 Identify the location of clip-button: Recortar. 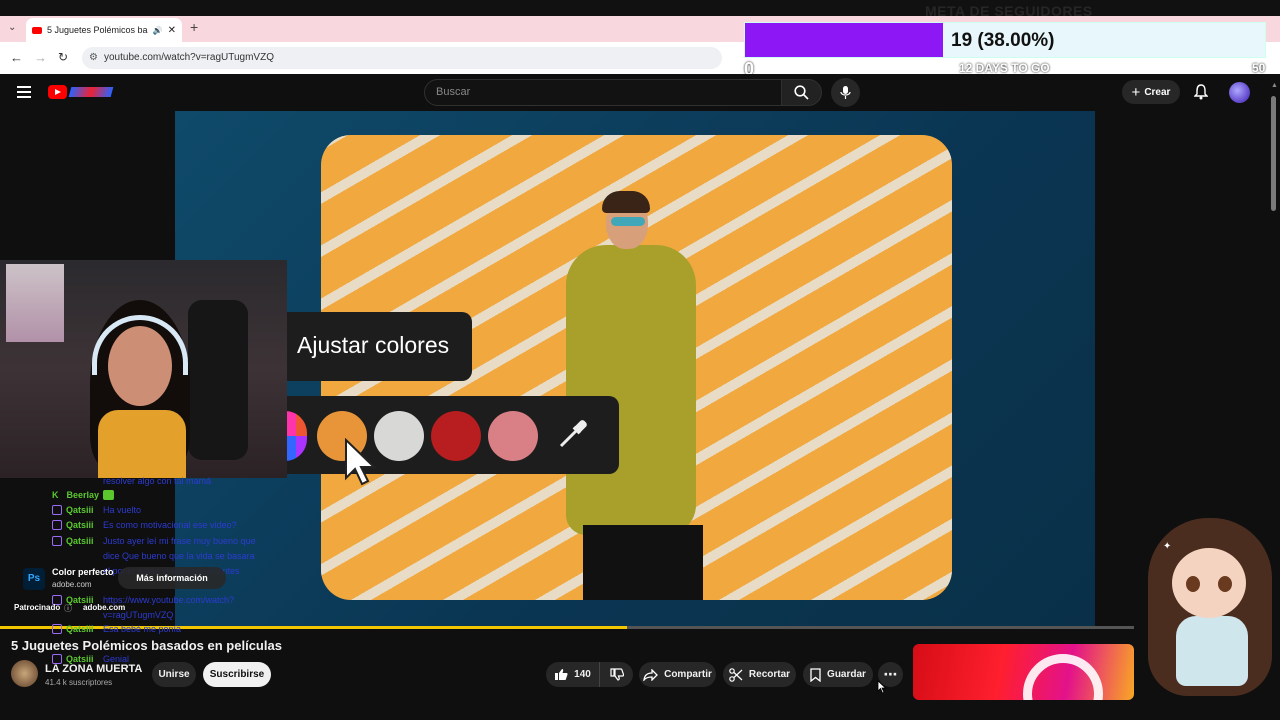
(759, 674).